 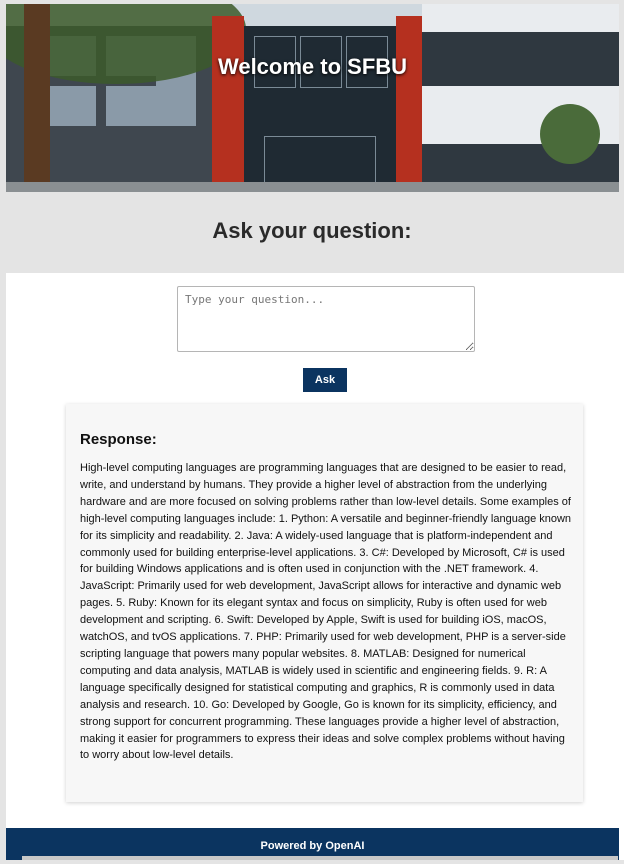 What do you see at coordinates (320, 109) in the screenshot?
I see `hero-entrance-glass` at bounding box center [320, 109].